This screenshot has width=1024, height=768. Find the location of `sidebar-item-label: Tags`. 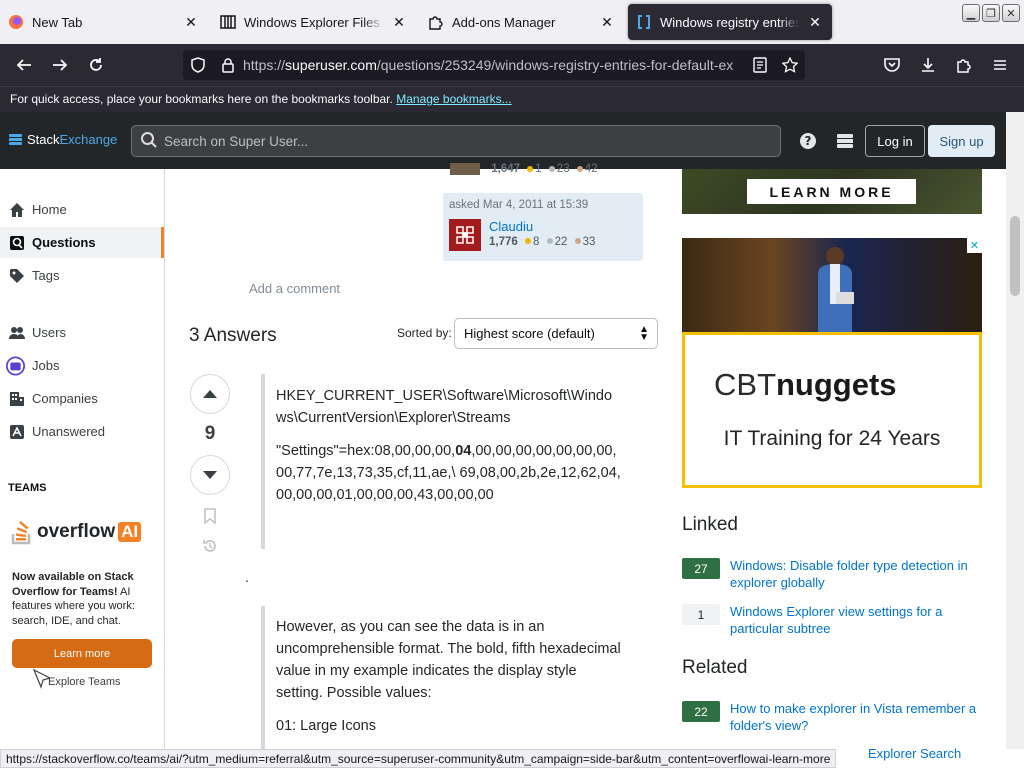

sidebar-item-label: Tags is located at coordinates (46, 275).